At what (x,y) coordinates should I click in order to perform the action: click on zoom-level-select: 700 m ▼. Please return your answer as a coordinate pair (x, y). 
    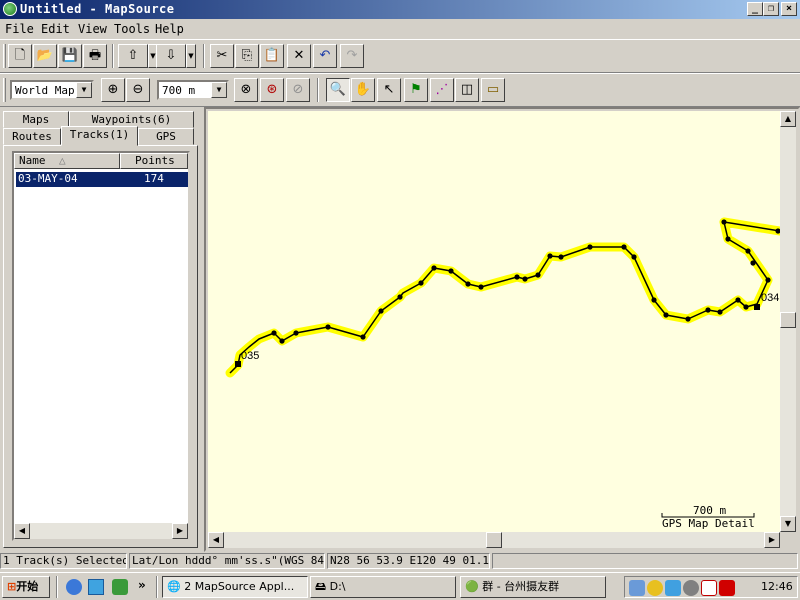
    Looking at the image, I should click on (193, 90).